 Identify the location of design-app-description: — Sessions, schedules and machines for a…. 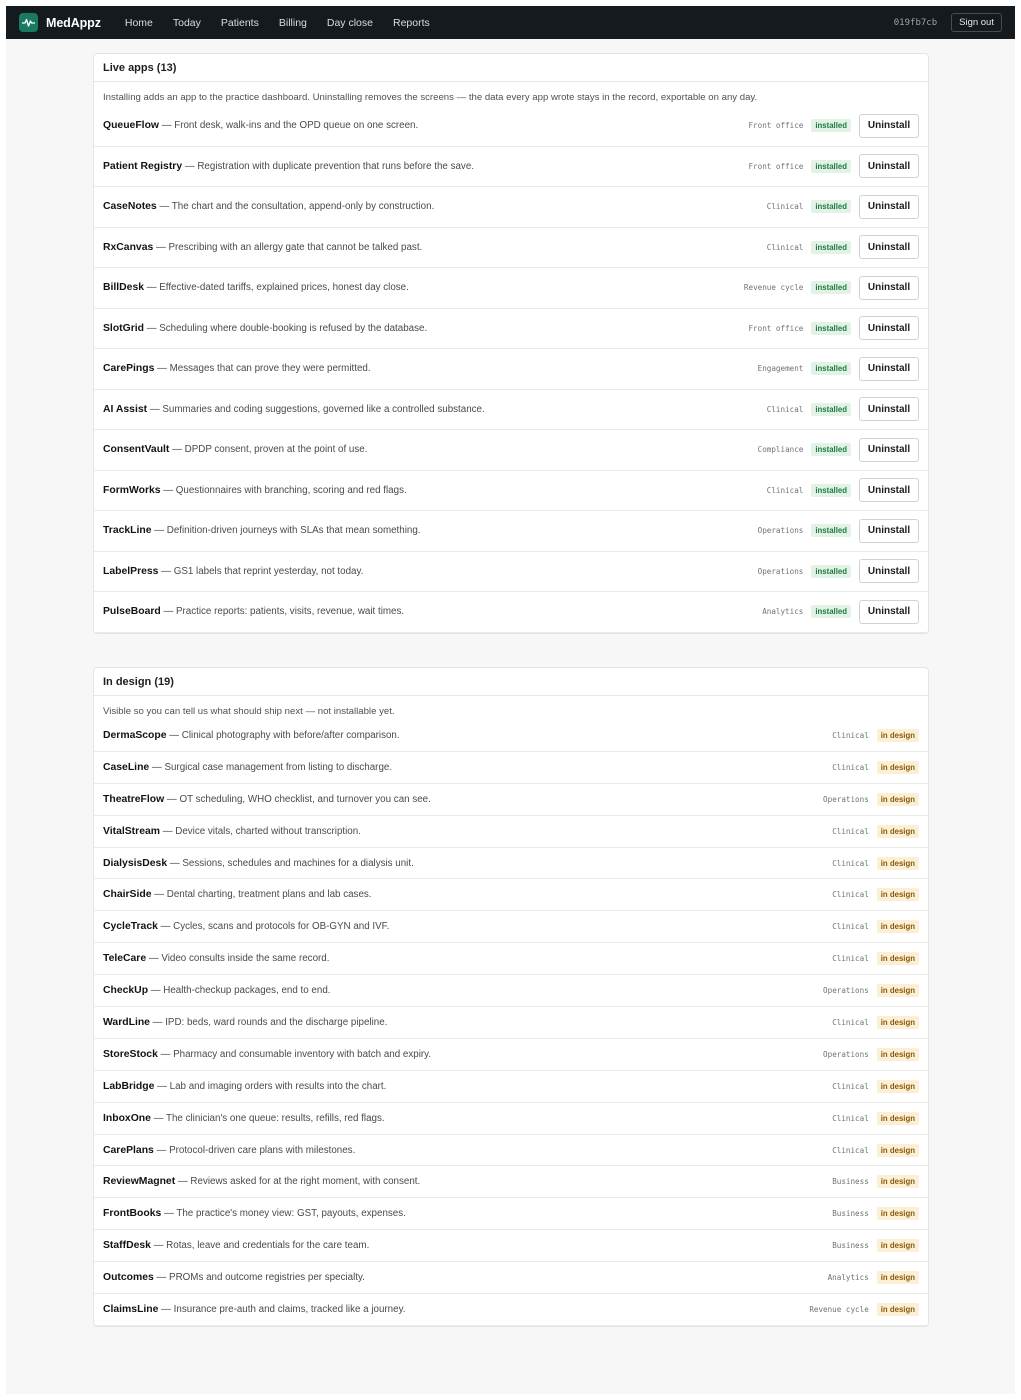
(290, 863).